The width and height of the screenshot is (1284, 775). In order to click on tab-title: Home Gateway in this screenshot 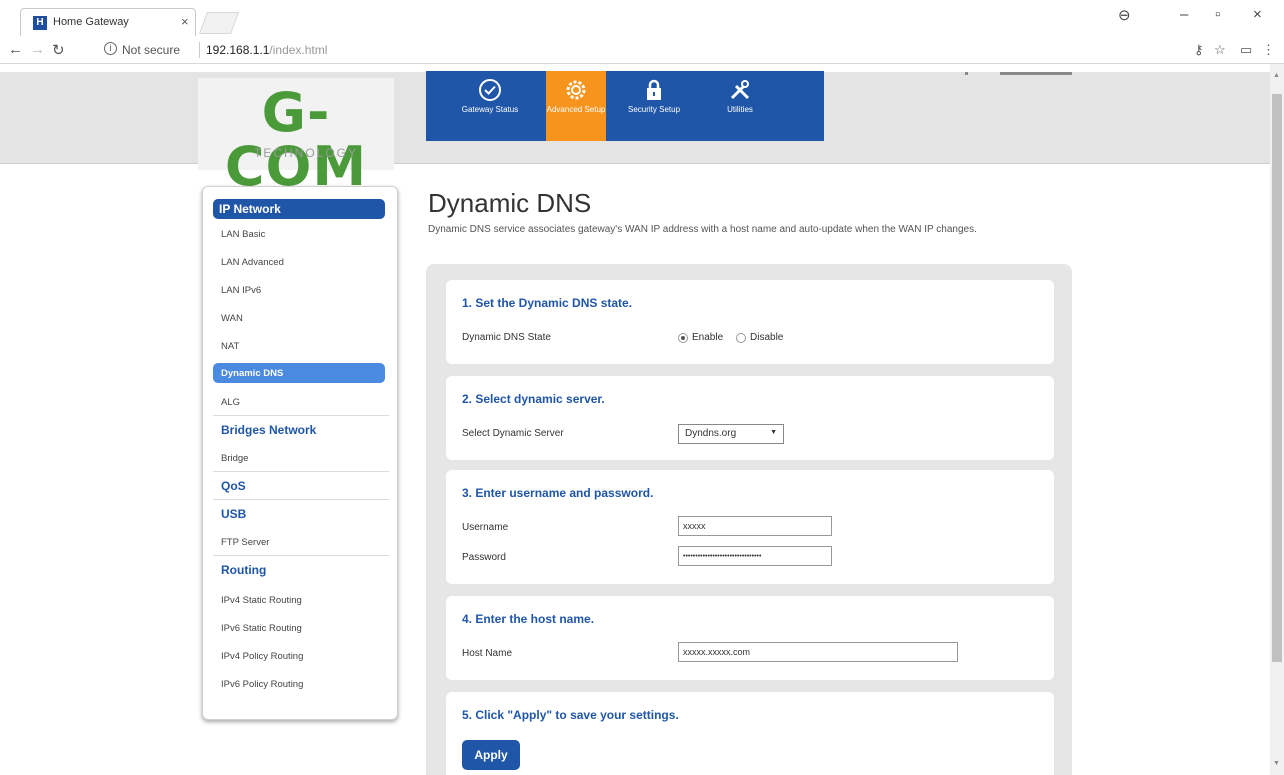, I will do `click(91, 22)`.